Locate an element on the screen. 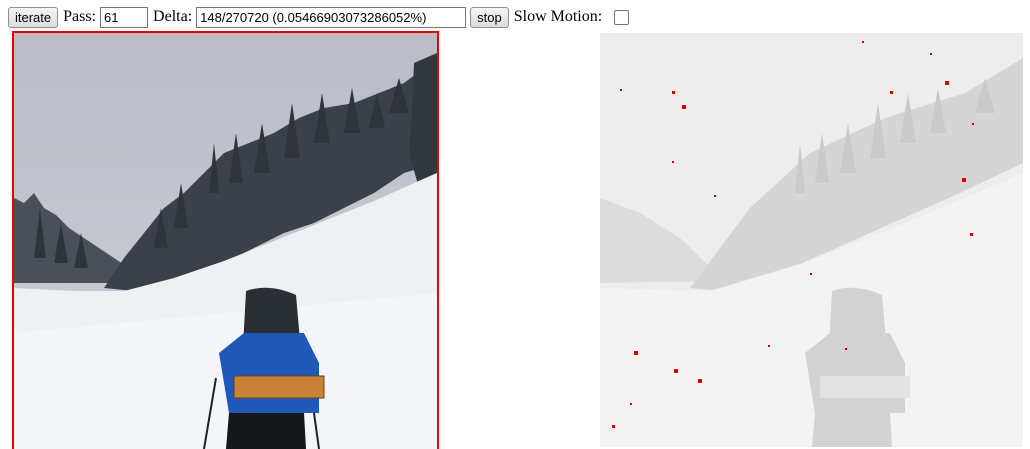 The width and height of the screenshot is (1030, 449). pass-label: Pass: is located at coordinates (80, 16).